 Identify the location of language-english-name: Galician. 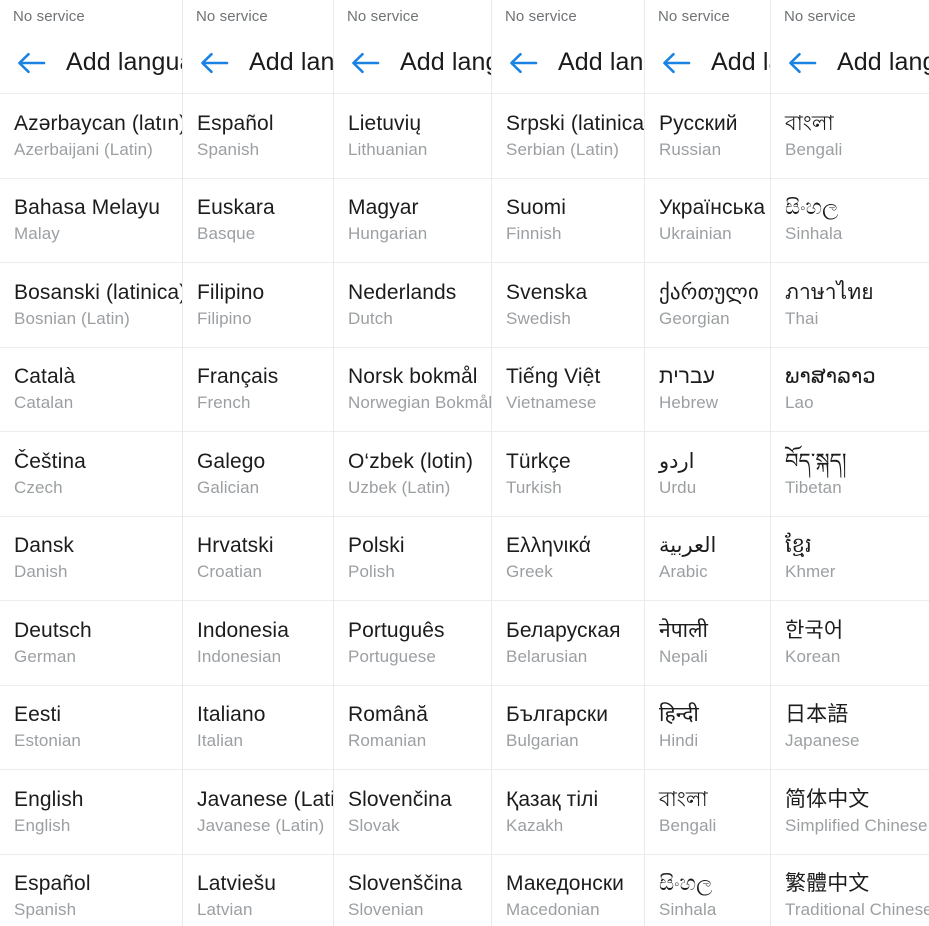
(228, 487).